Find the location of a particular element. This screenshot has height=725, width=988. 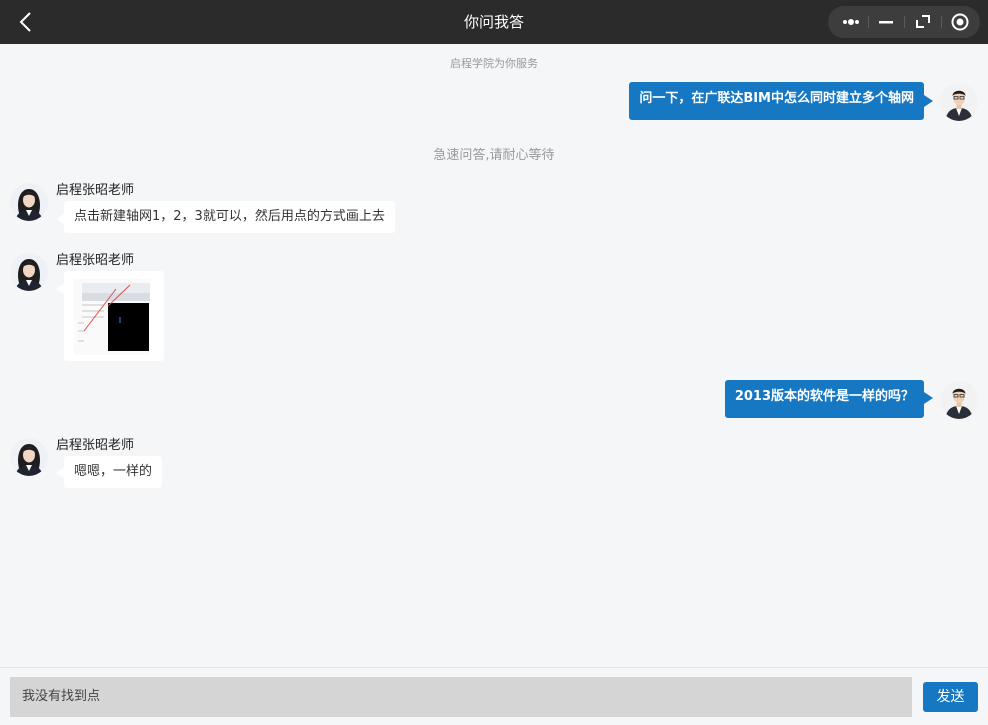

message-text: 嗯嗯，一样的 is located at coordinates (113, 471).